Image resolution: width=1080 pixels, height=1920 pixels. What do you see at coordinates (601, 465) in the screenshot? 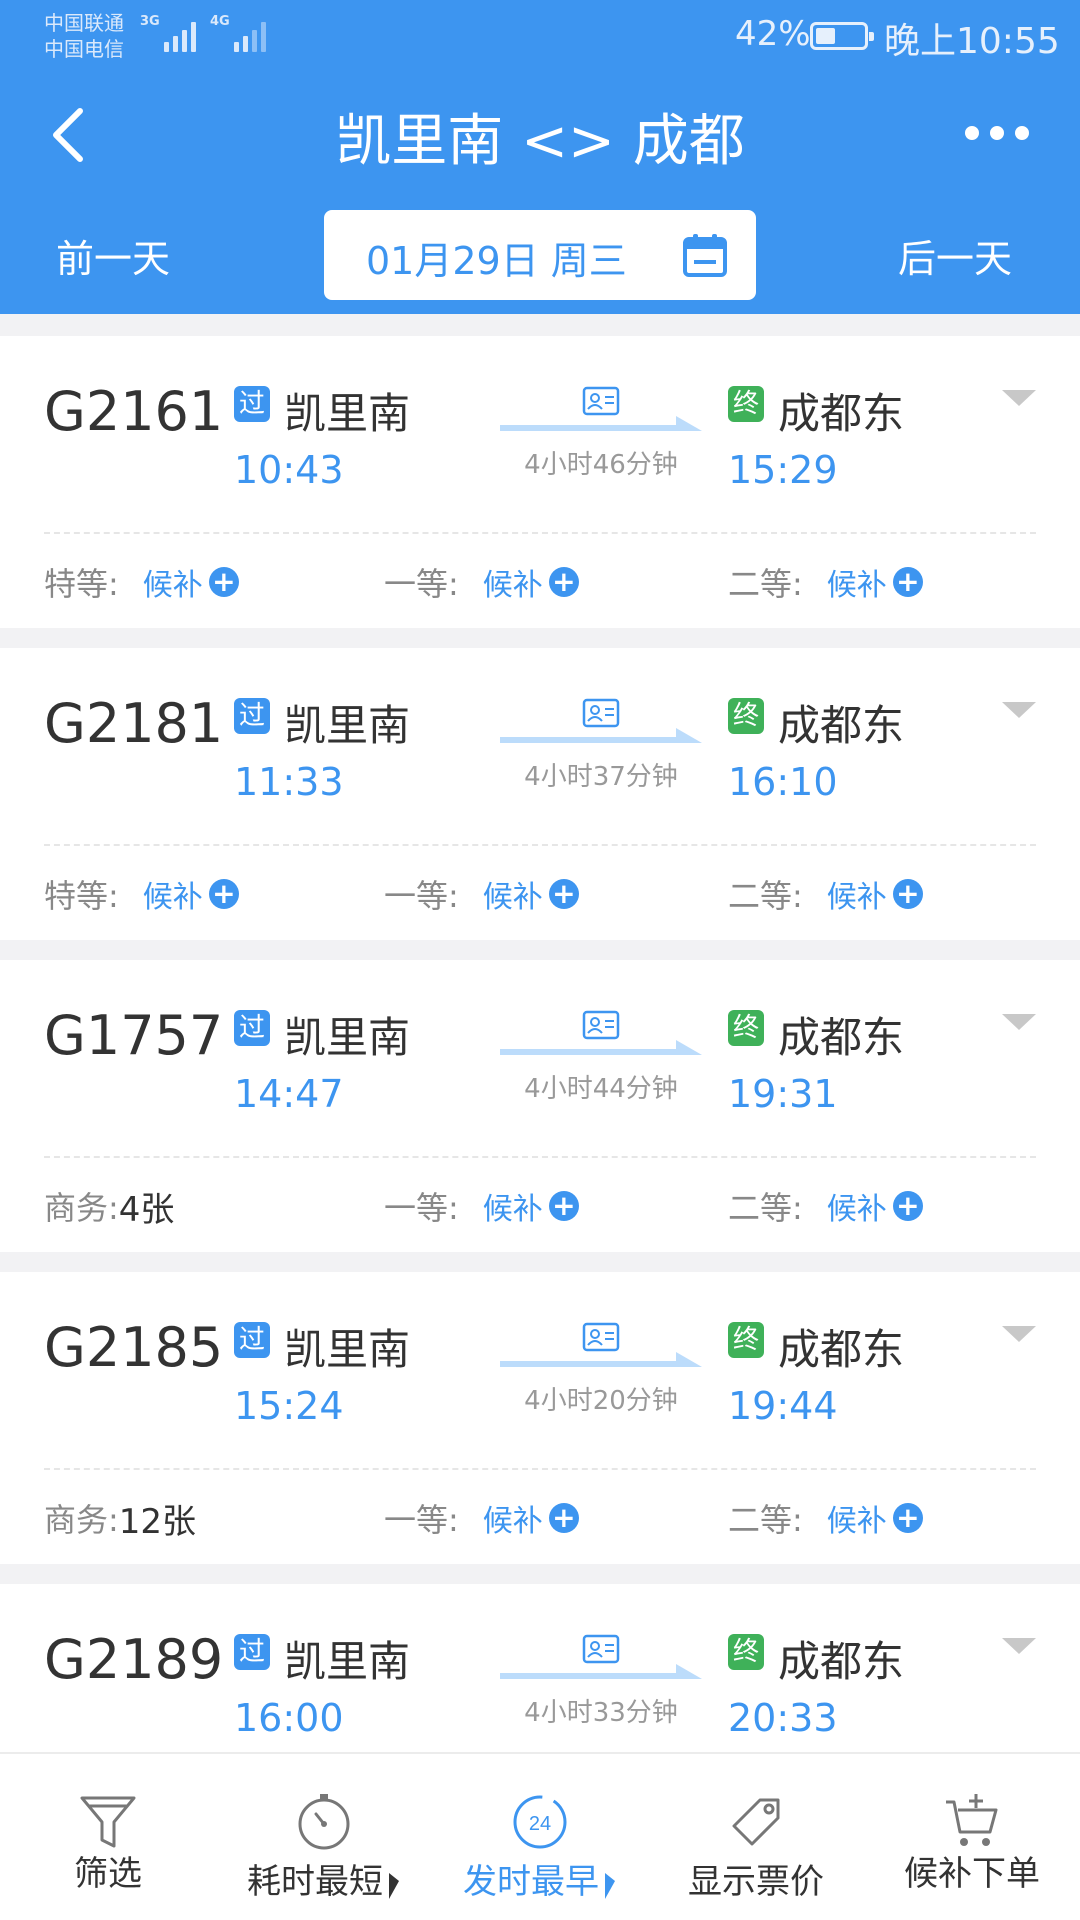
I see `travel-duration: 4小时46分钟` at bounding box center [601, 465].